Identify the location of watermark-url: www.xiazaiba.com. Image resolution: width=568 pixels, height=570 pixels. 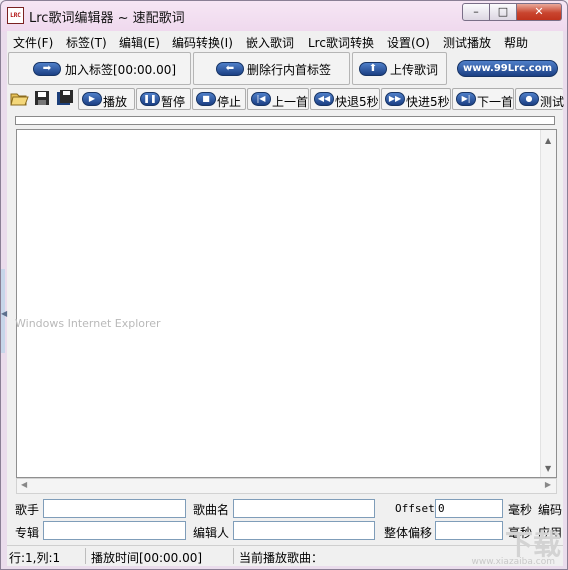
(513, 562).